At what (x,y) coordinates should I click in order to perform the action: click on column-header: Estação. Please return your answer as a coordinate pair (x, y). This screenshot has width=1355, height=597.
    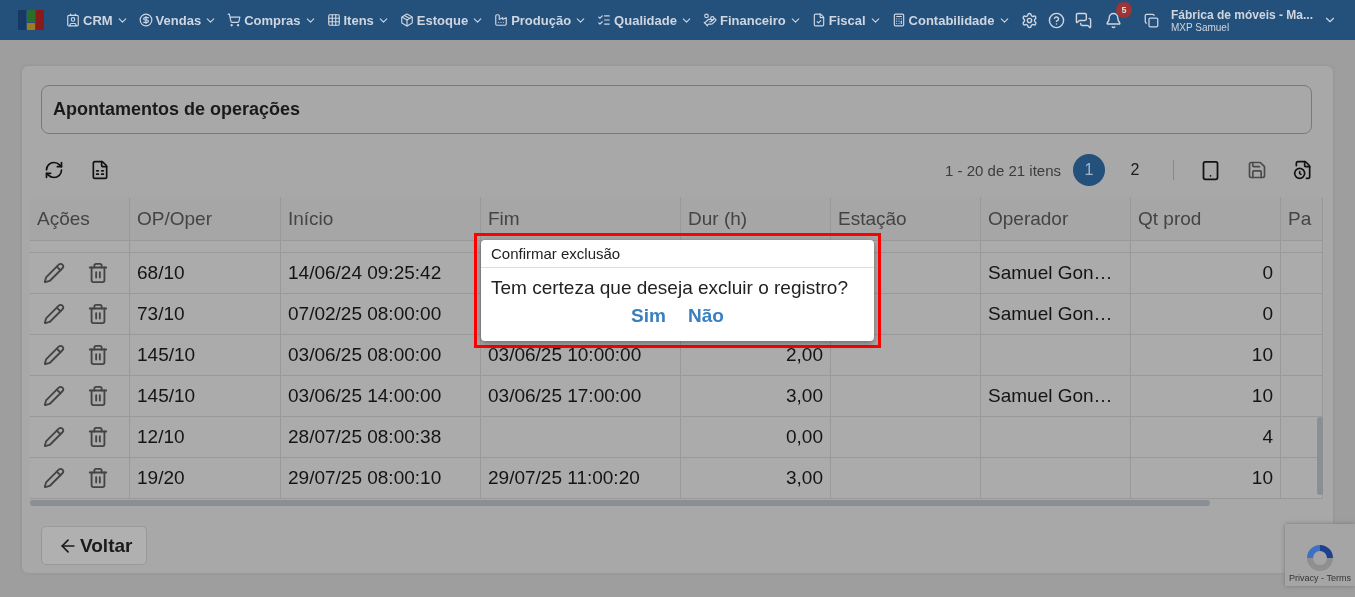
    Looking at the image, I should click on (872, 218).